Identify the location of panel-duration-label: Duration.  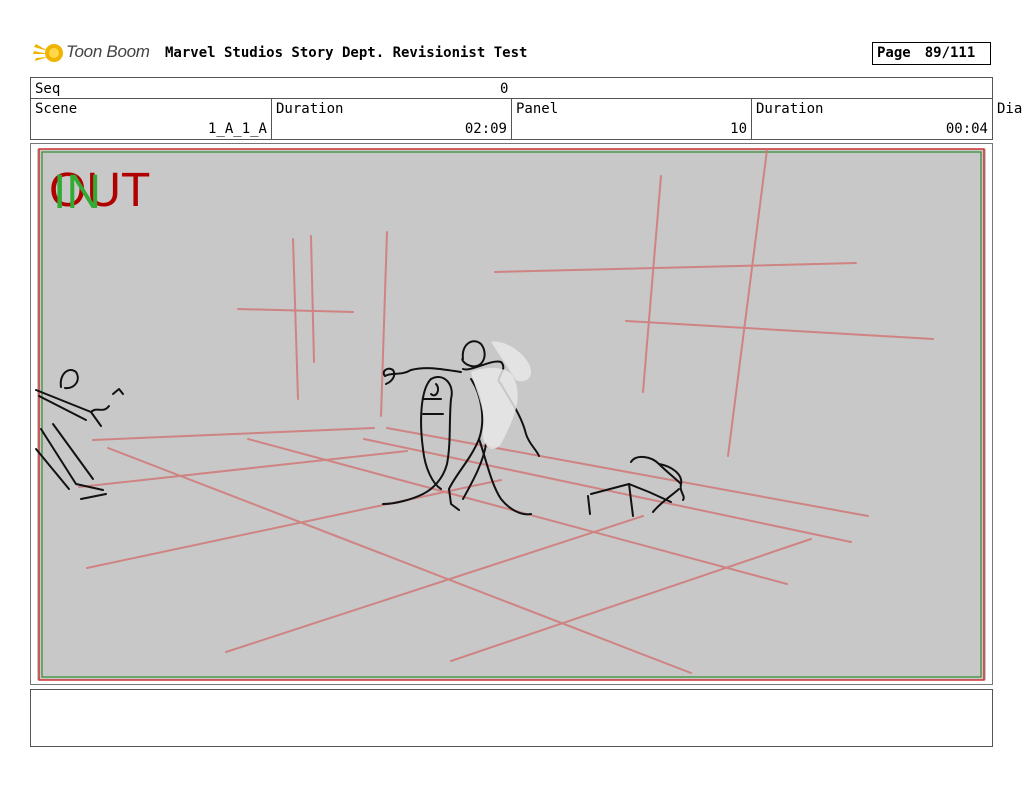
(790, 109).